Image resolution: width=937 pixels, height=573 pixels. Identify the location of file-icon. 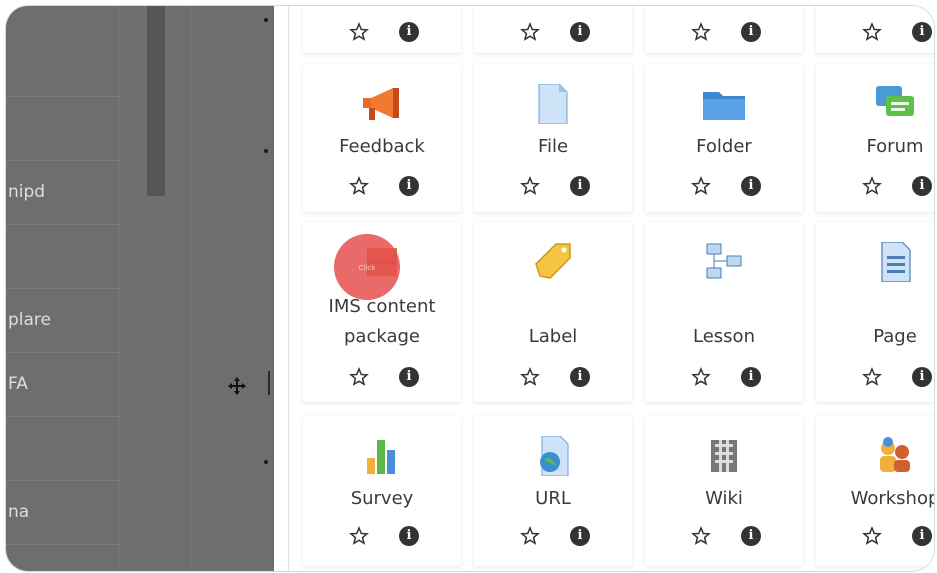
(553, 104).